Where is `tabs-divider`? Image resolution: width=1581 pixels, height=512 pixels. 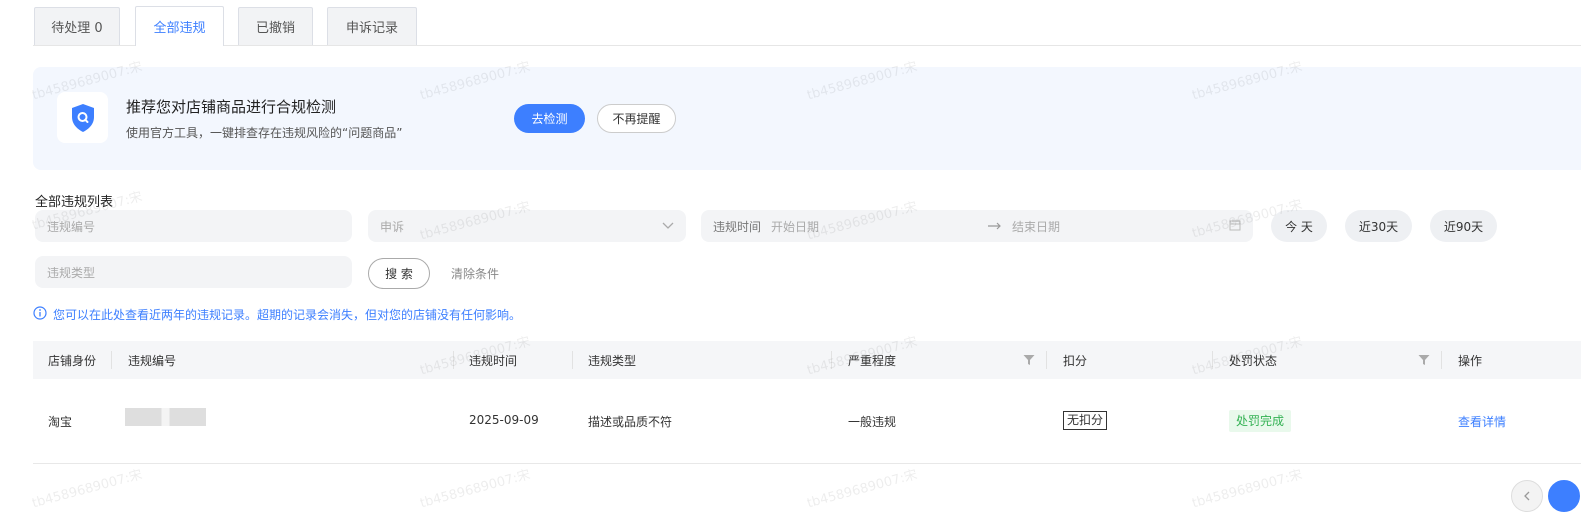 tabs-divider is located at coordinates (807, 45).